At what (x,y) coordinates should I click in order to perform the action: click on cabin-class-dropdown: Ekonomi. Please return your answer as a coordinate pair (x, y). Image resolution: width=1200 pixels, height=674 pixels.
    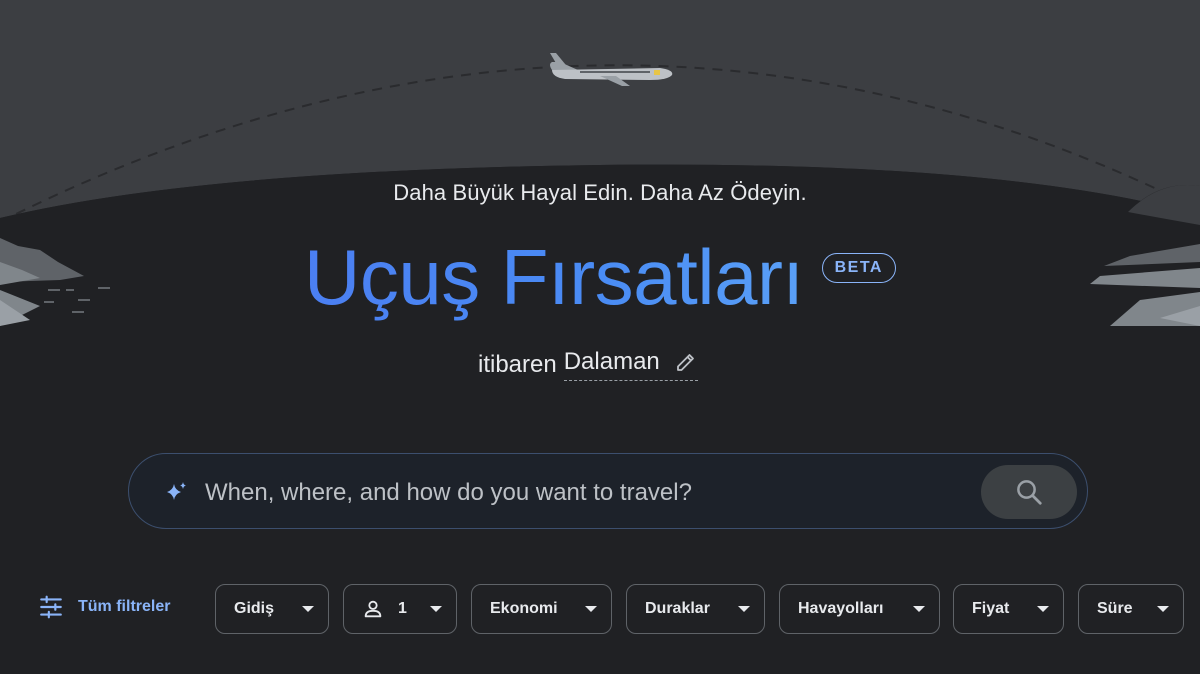
    Looking at the image, I should click on (541, 609).